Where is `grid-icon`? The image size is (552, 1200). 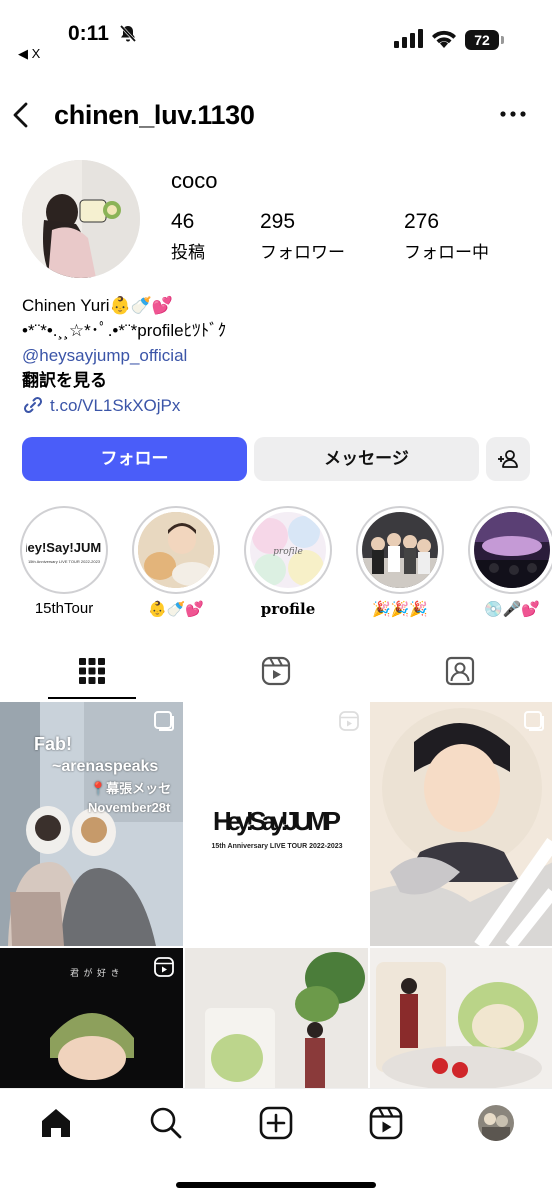 grid-icon is located at coordinates (92, 671).